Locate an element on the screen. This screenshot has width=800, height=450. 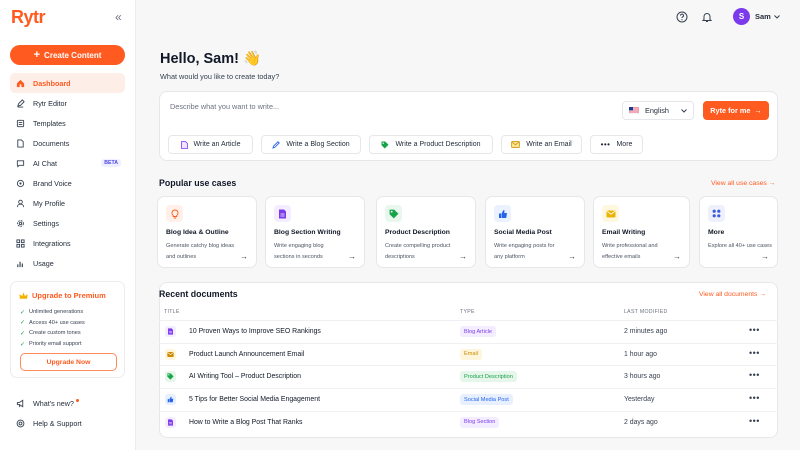
ryte-for-me-button: Ryte for me → is located at coordinates (736, 110).